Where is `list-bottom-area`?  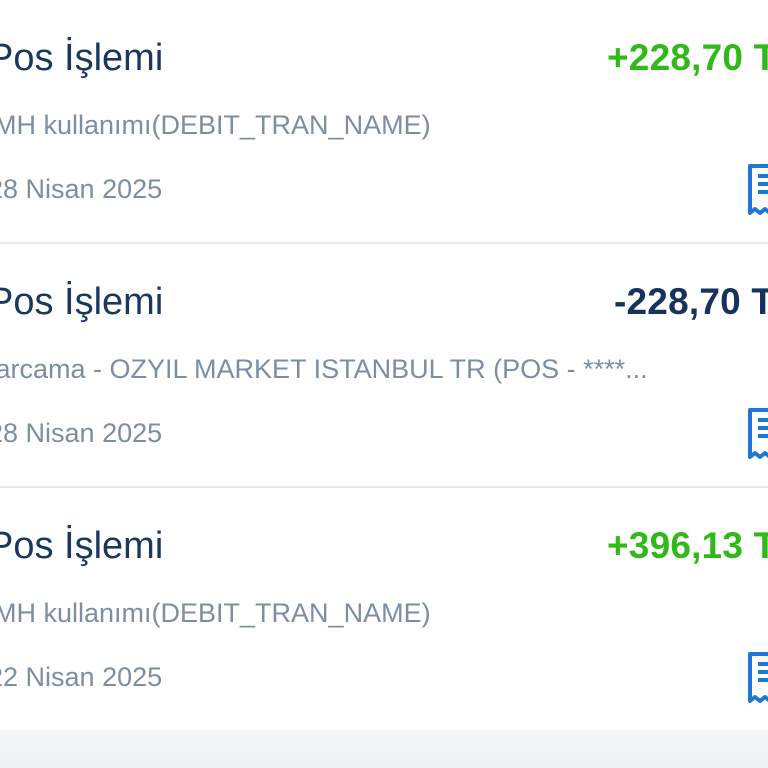 list-bottom-area is located at coordinates (384, 749).